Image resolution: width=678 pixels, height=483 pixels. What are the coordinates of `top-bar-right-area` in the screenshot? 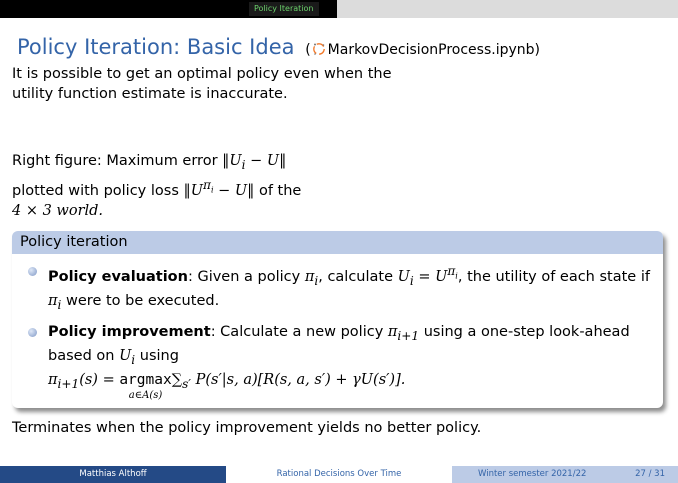 It's located at (507, 9).